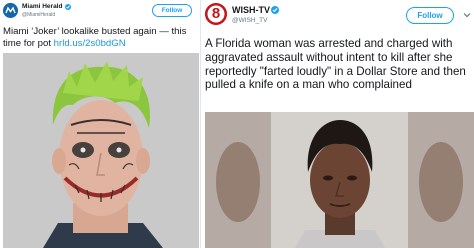 The width and height of the screenshot is (474, 248). I want to click on account-name: WISH-TV, so click(251, 10).